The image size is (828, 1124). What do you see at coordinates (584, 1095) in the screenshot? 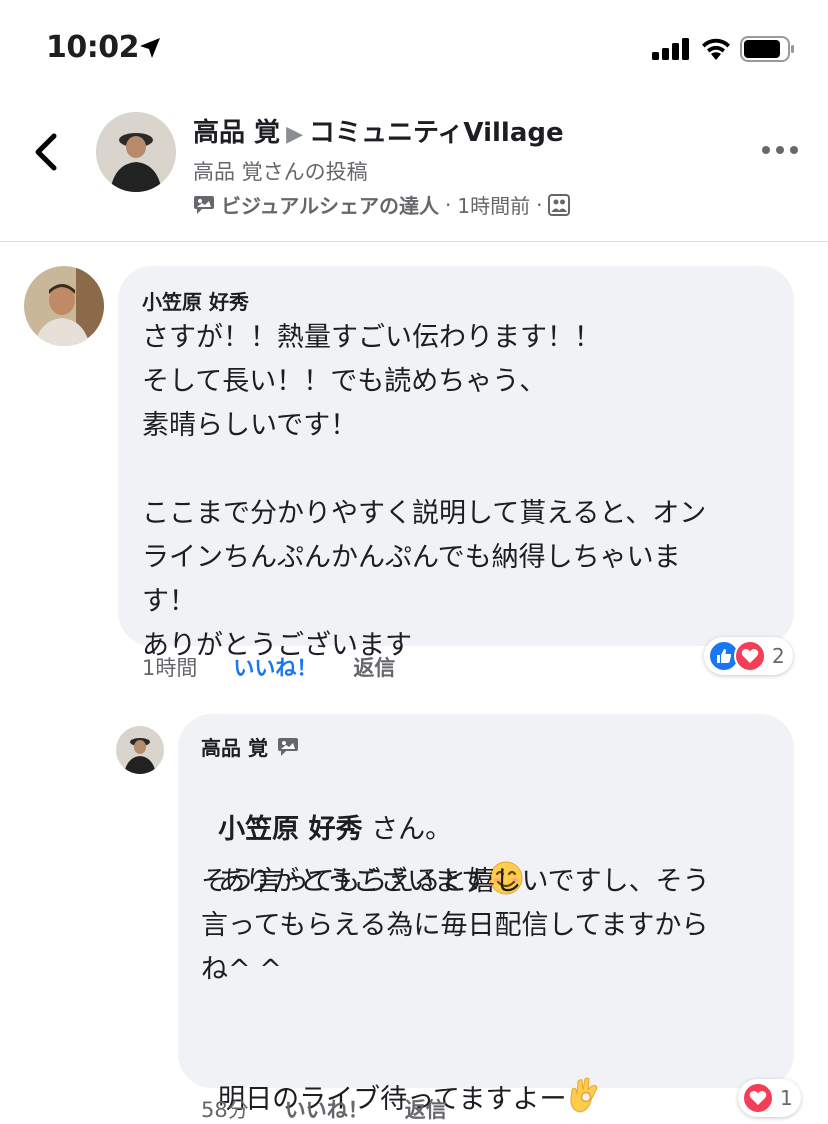
I see `ok-hand-emoji-icon` at bounding box center [584, 1095].